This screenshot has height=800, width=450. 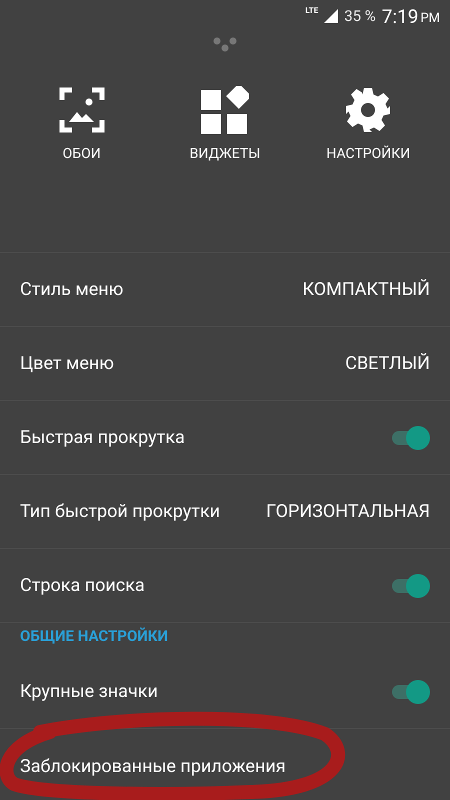 What do you see at coordinates (360, 16) in the screenshot?
I see `battery-level: 35 %` at bounding box center [360, 16].